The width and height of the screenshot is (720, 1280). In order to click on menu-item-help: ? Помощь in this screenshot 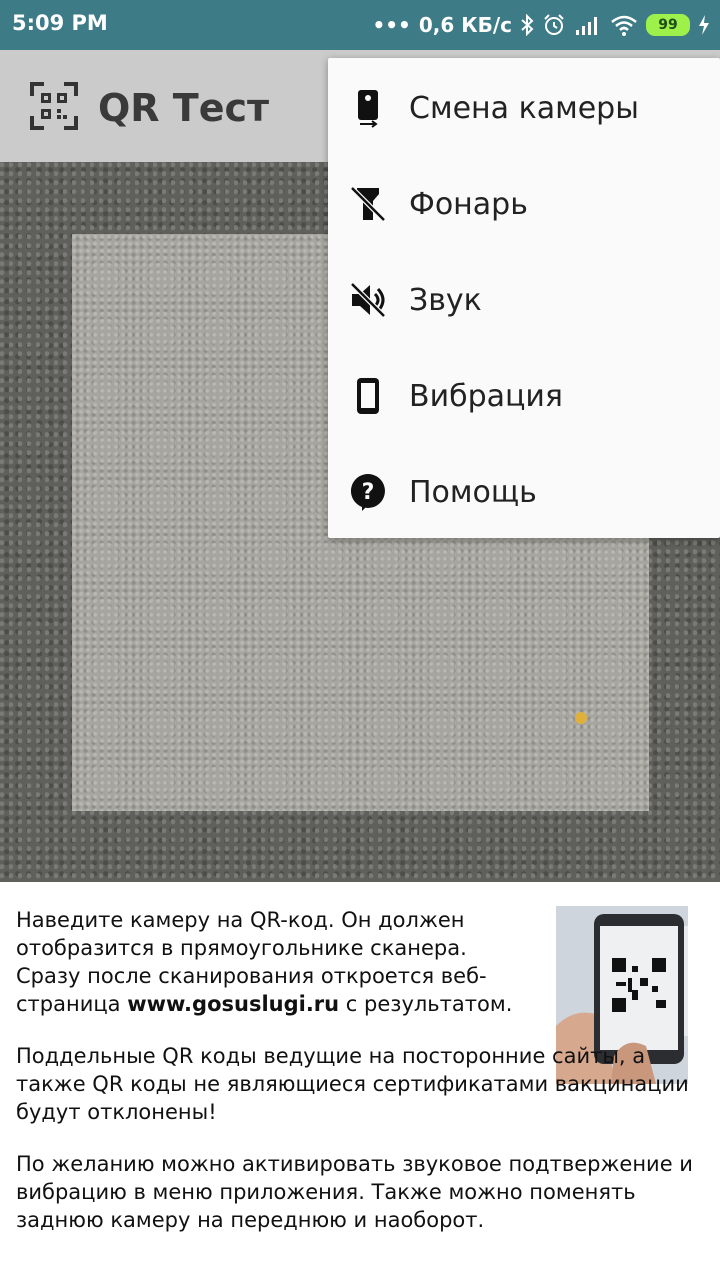, I will do `click(524, 492)`.